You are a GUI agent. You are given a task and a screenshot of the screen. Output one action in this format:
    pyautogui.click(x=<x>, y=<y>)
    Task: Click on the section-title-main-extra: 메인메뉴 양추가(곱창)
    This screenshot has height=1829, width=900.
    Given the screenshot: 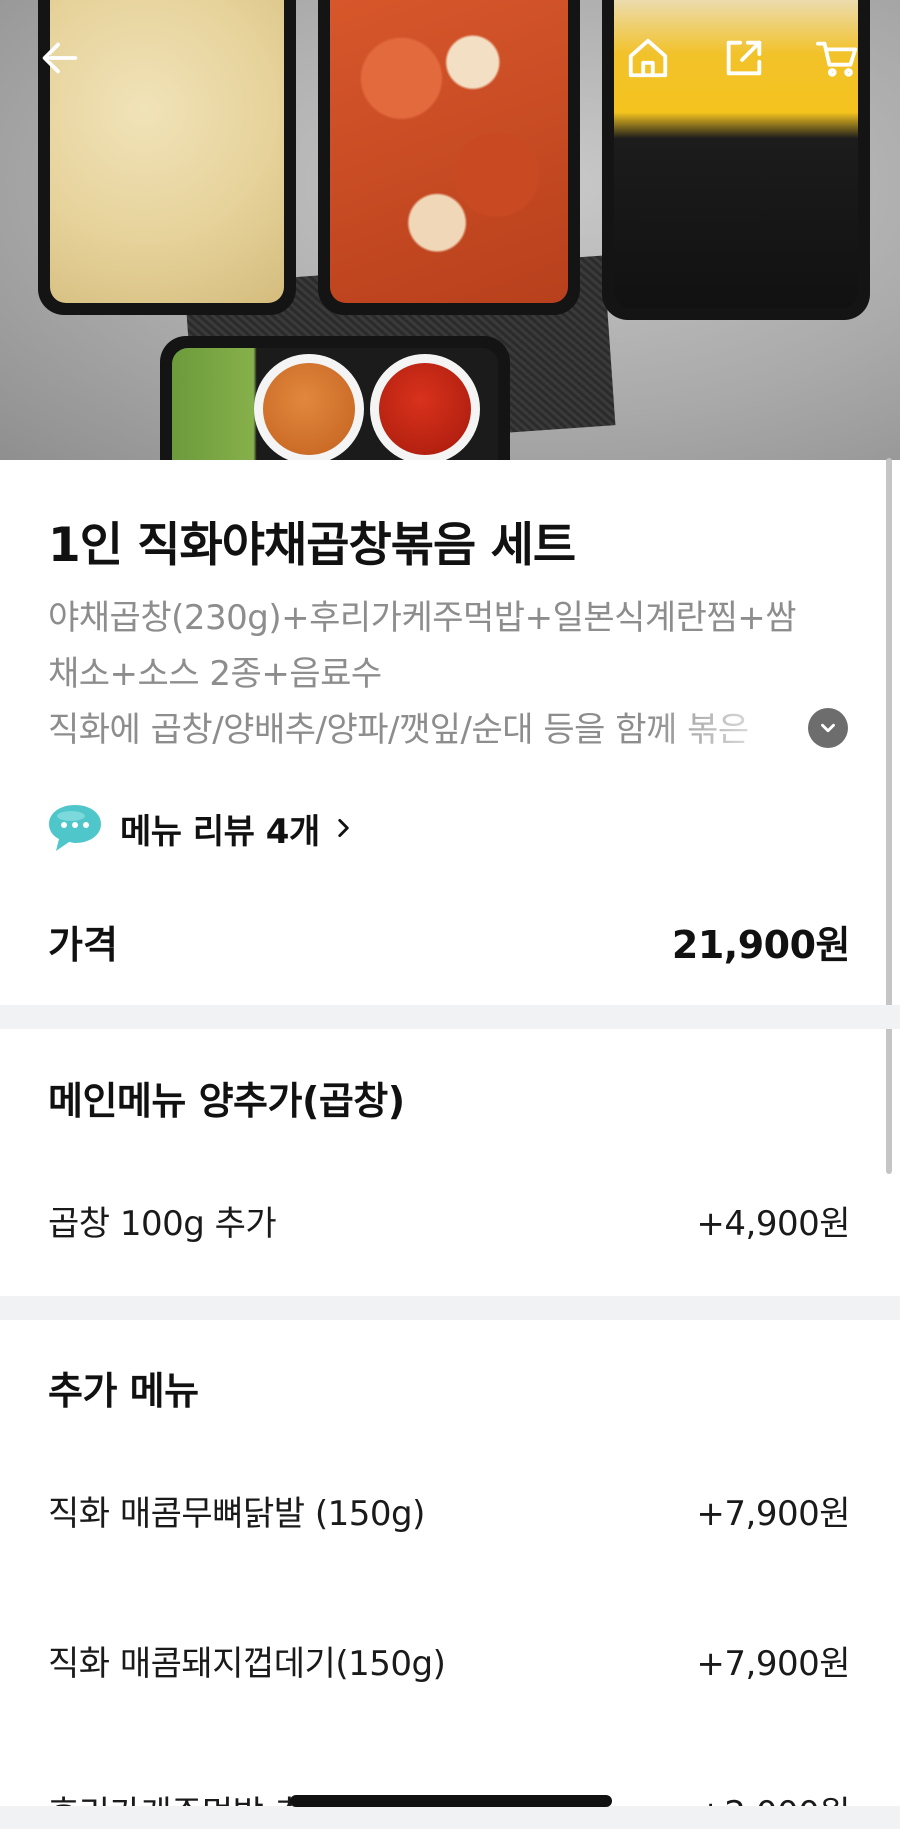 What is the action you would take?
    pyautogui.click(x=226, y=1101)
    